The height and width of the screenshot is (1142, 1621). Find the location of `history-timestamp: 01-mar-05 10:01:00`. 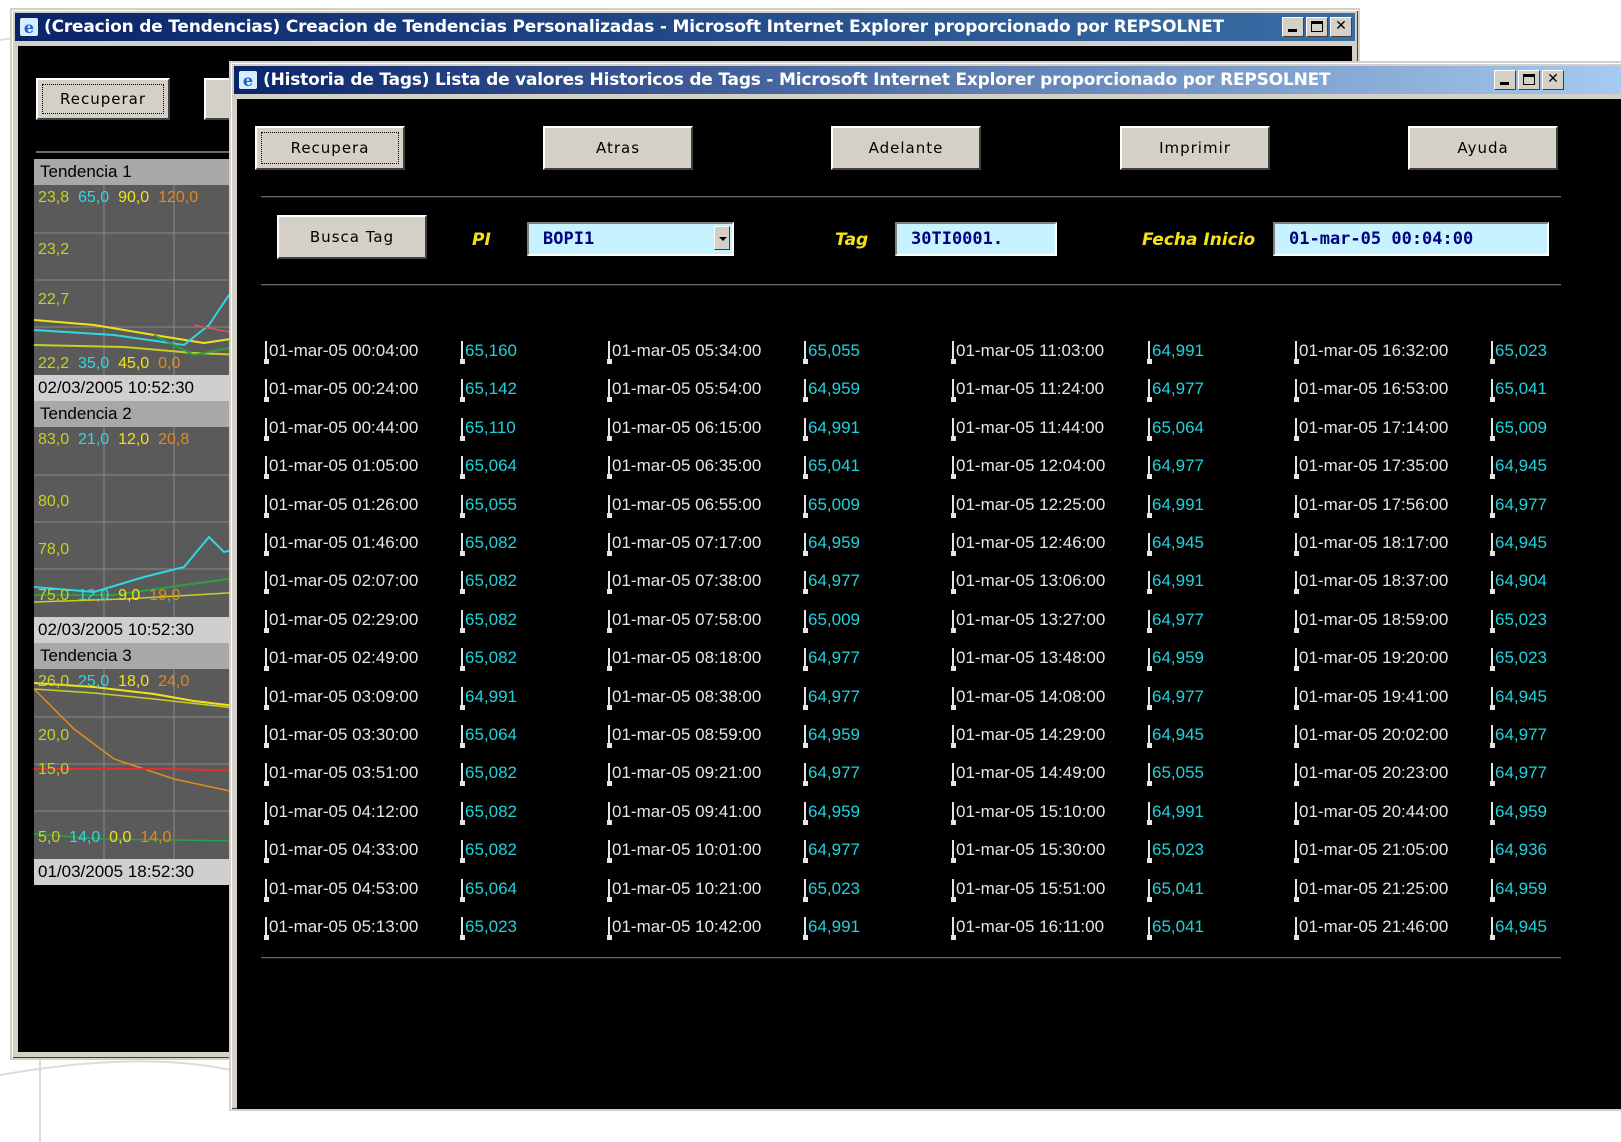

history-timestamp: 01-mar-05 10:01:00 is located at coordinates (684, 852).